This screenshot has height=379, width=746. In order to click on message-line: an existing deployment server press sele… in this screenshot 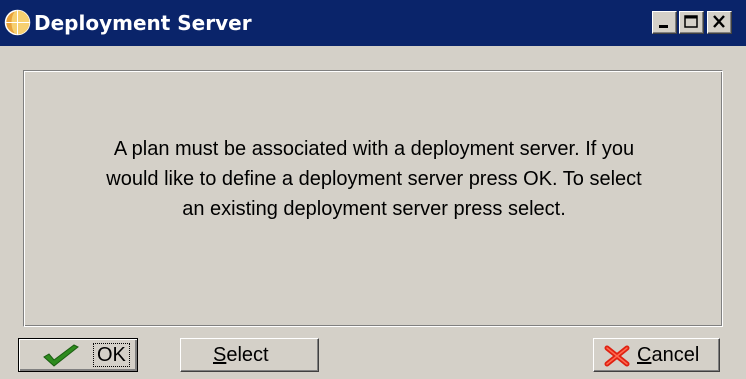, I will do `click(374, 209)`.